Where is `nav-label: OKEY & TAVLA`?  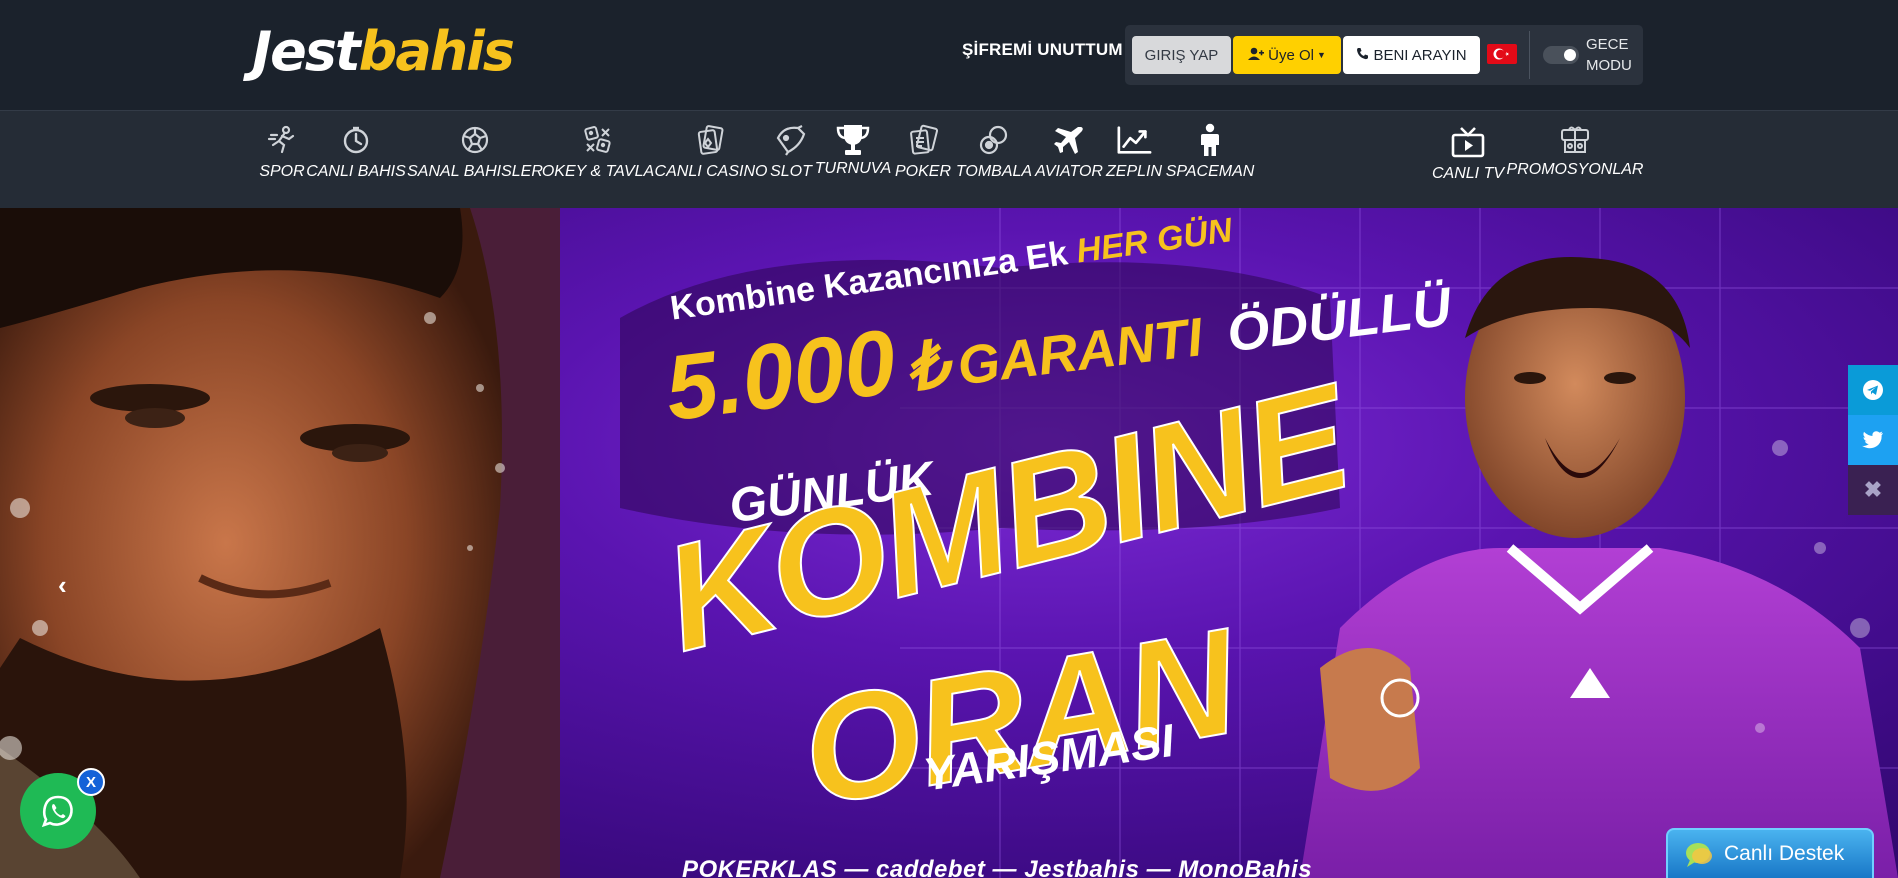
nav-label: OKEY & TAVLA is located at coordinates (598, 171).